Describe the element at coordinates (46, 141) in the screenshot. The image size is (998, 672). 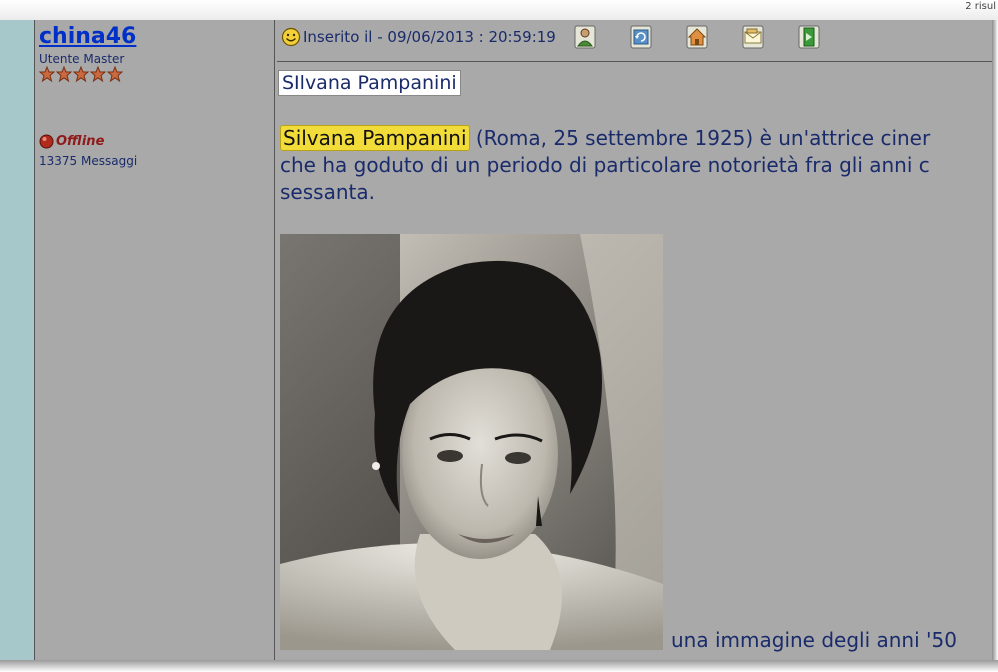
I see `offline-icon` at that location.